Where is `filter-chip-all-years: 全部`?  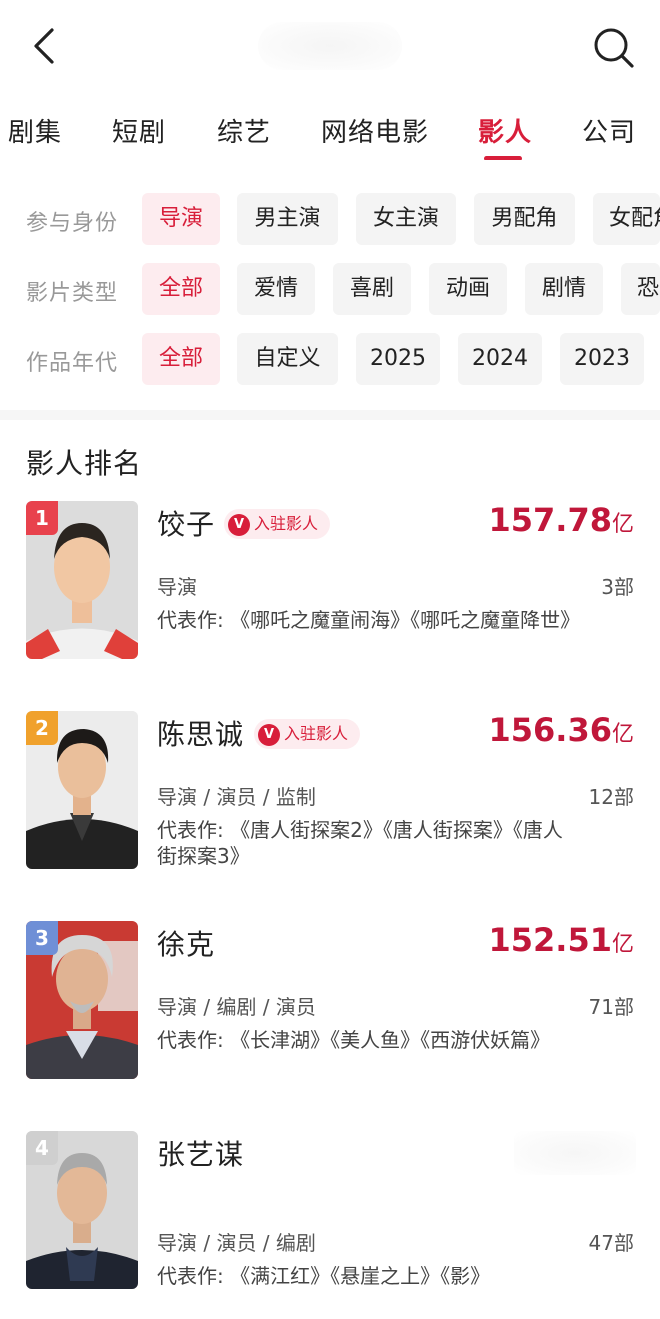
filter-chip-all-years: 全部 is located at coordinates (181, 359).